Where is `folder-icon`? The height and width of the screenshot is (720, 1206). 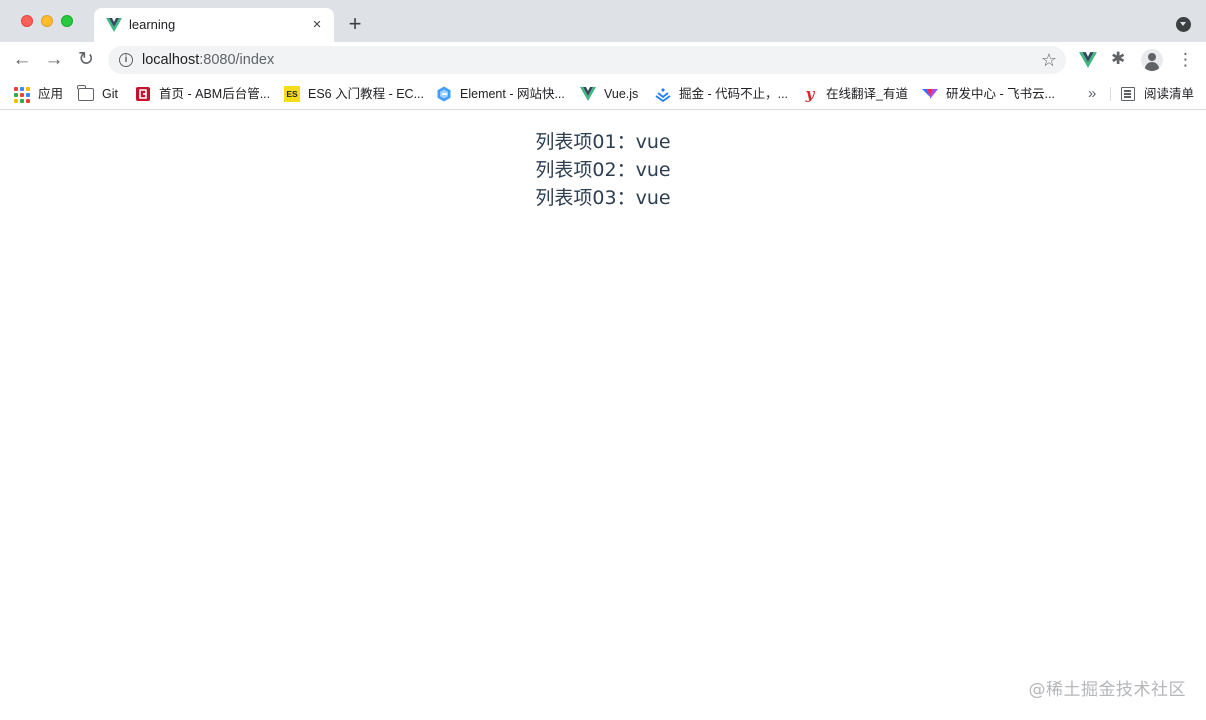 folder-icon is located at coordinates (85, 93).